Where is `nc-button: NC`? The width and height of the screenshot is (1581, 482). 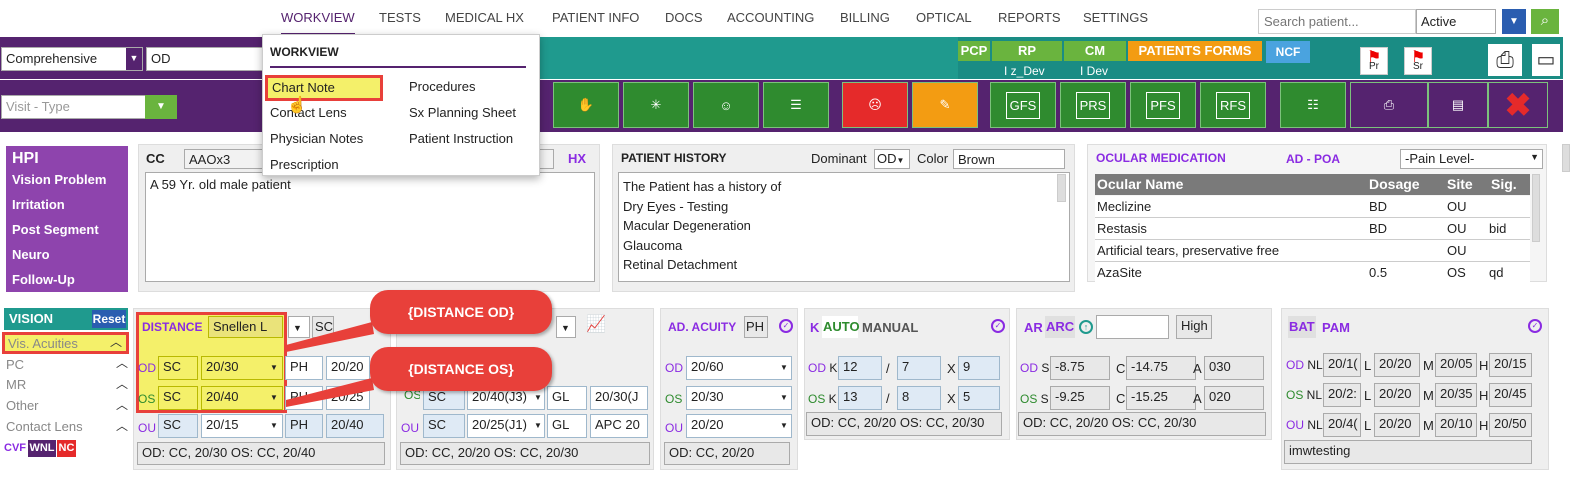 nc-button: NC is located at coordinates (66, 448).